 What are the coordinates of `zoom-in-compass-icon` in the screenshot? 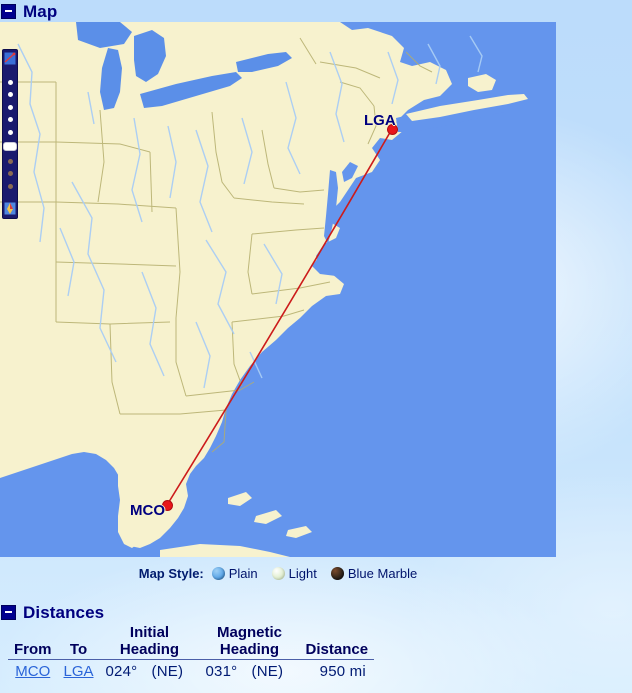 It's located at (10, 208).